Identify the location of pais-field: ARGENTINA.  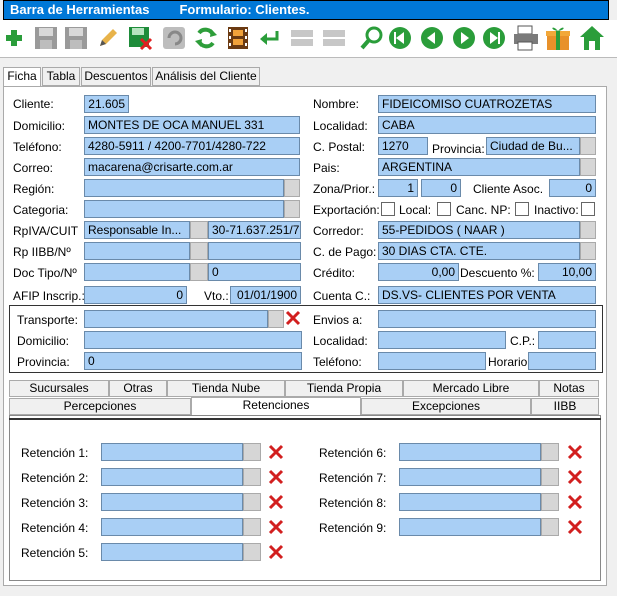
(479, 167).